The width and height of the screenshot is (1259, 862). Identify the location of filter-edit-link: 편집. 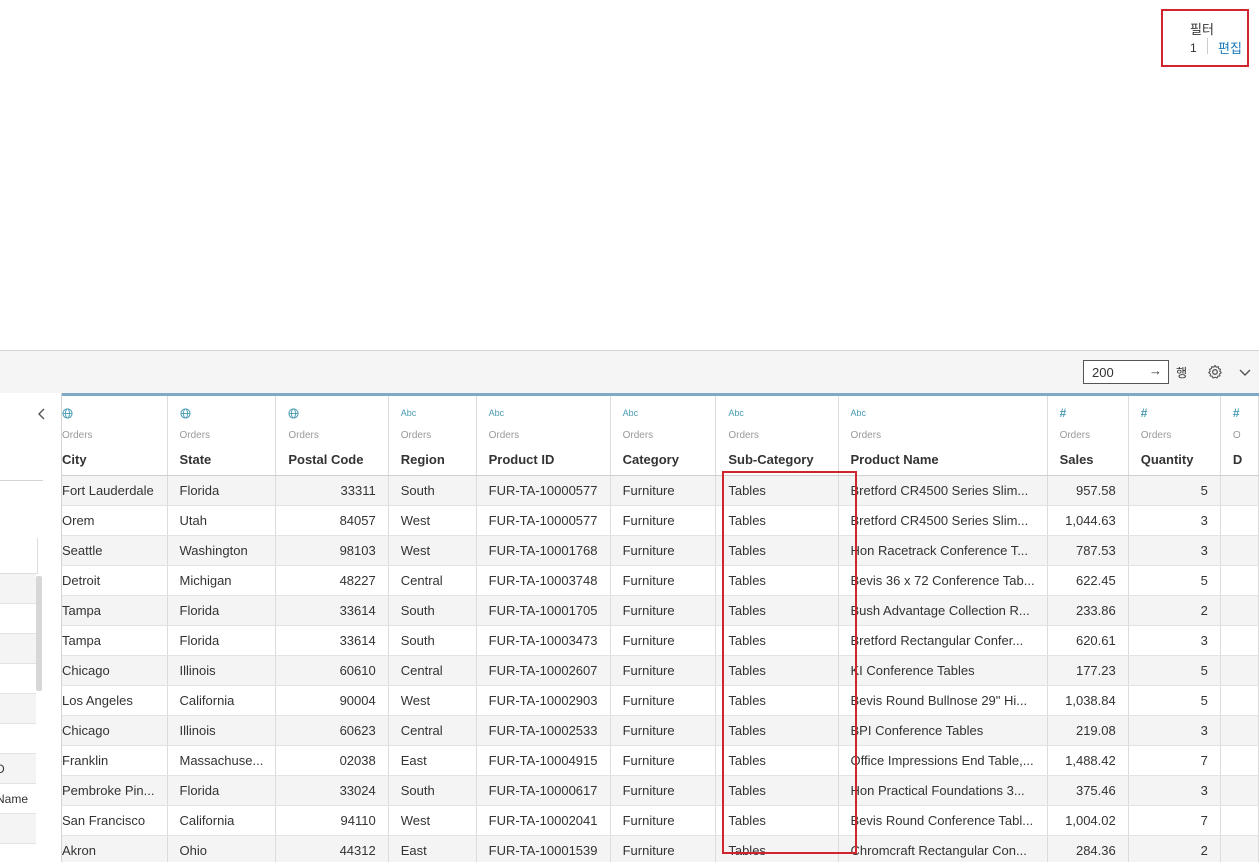
(1230, 47).